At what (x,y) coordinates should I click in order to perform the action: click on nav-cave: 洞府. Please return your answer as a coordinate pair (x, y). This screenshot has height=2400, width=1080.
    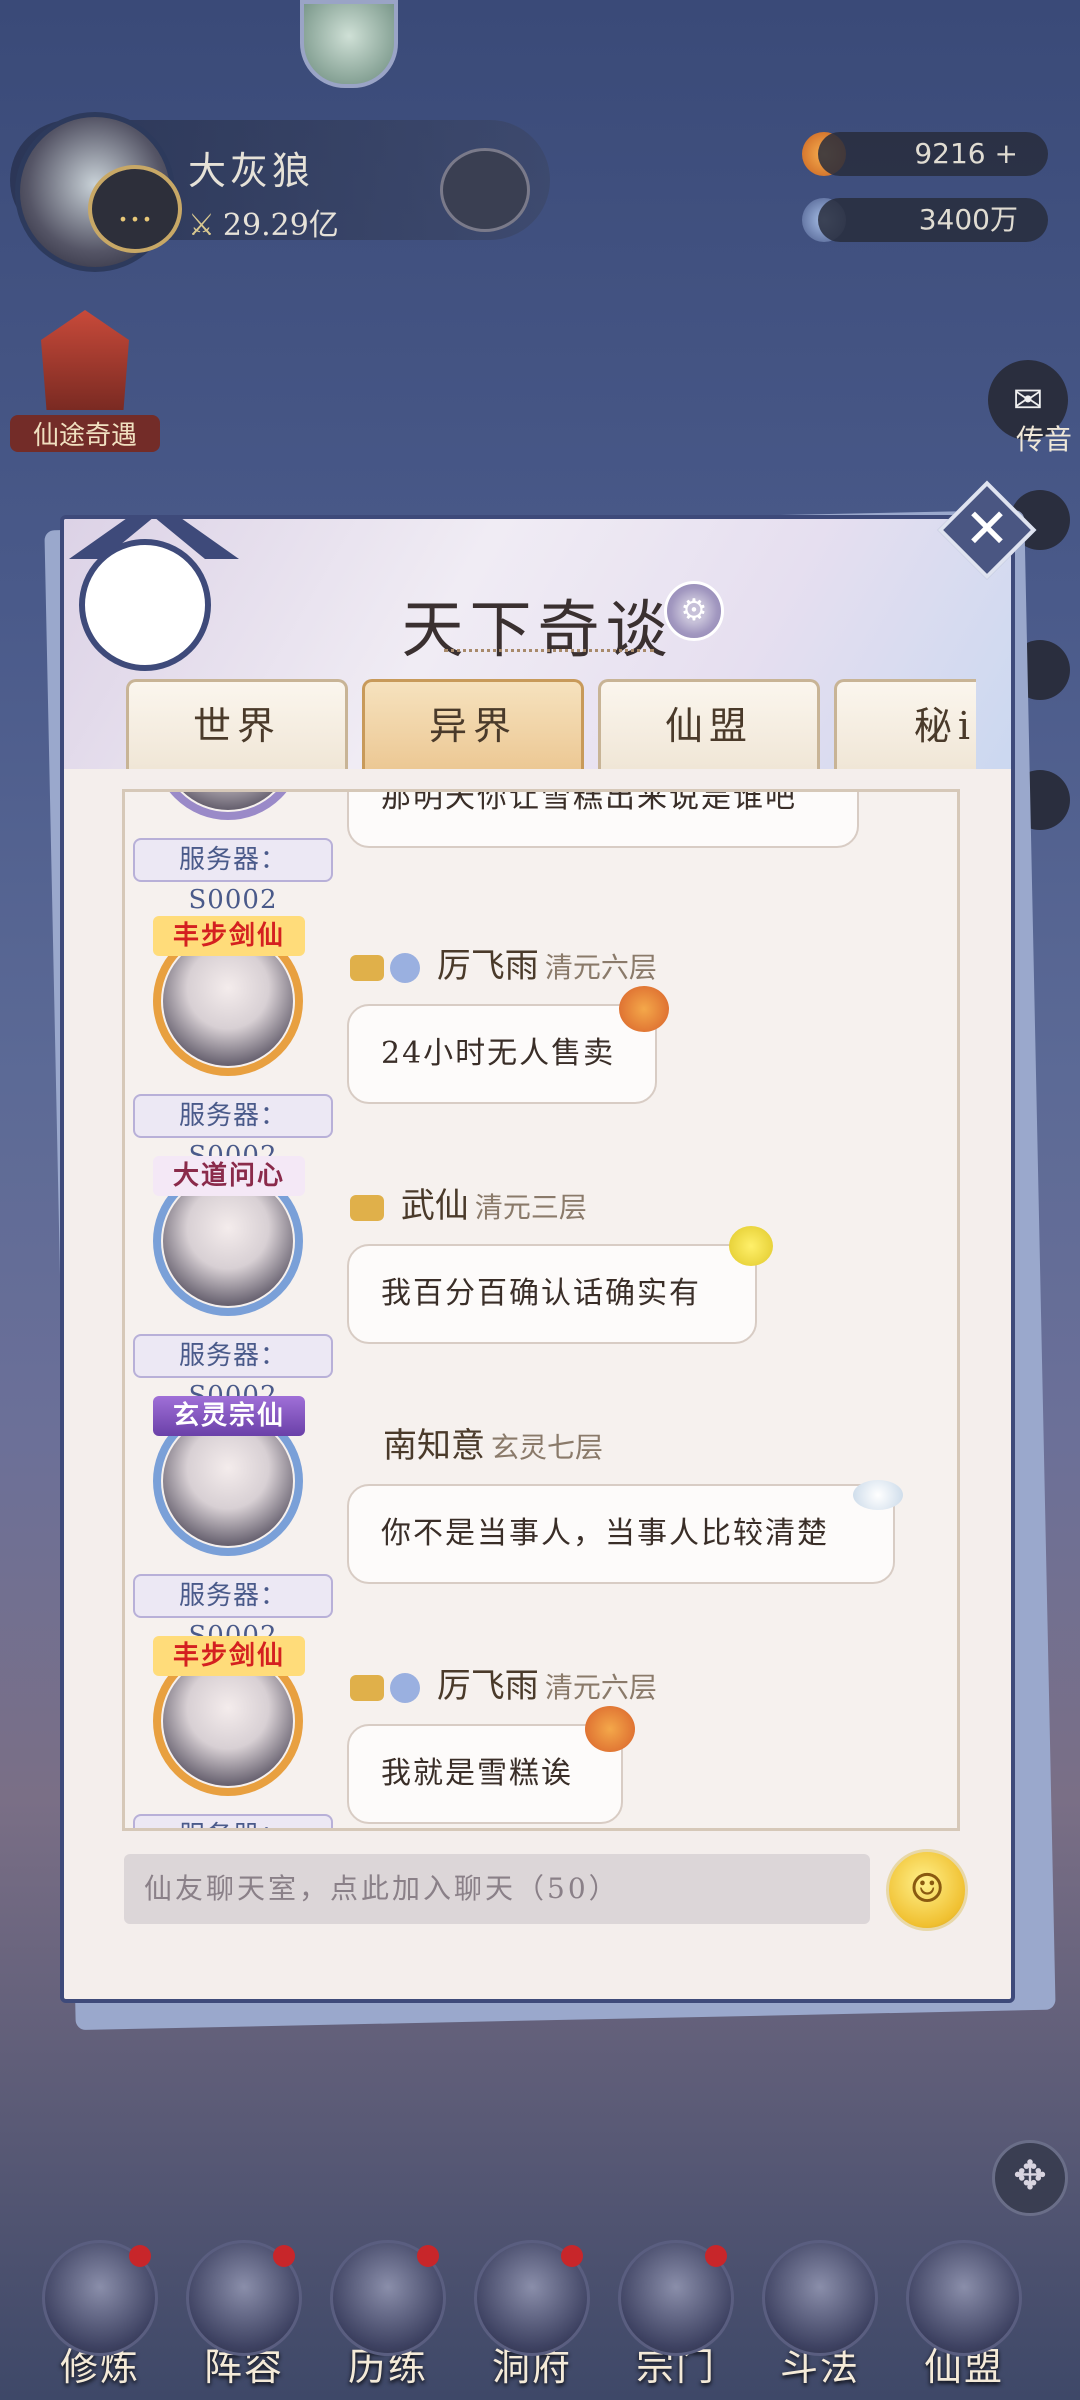
    Looking at the image, I should click on (532, 2315).